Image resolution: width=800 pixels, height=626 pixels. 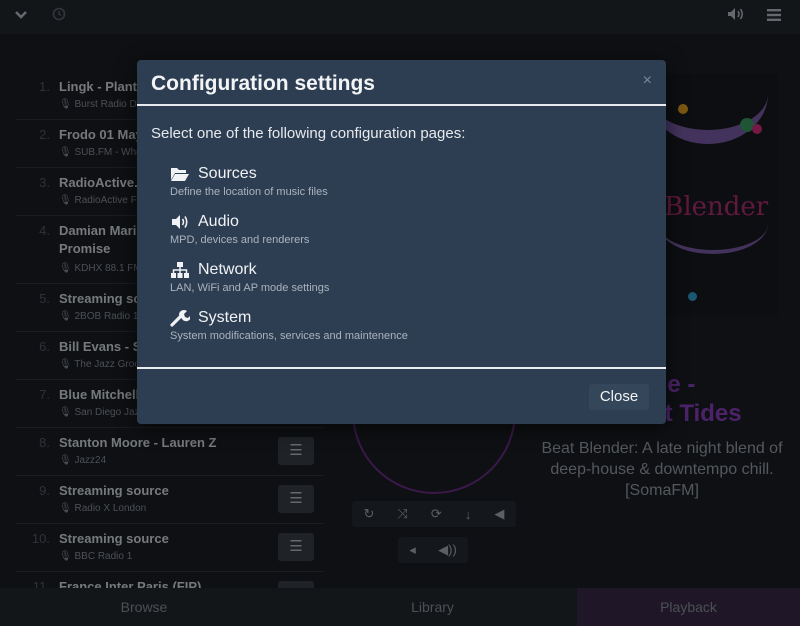 What do you see at coordinates (401, 368) in the screenshot?
I see `modal-footer-divider` at bounding box center [401, 368].